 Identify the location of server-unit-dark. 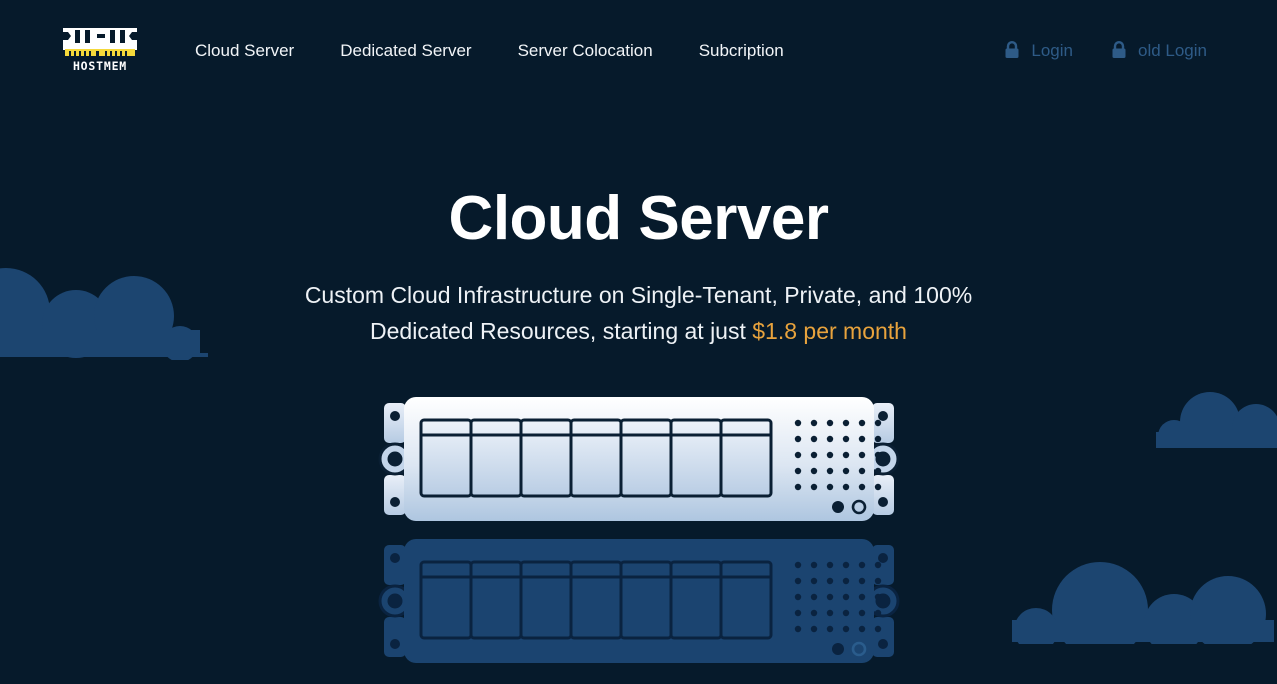
(638, 601).